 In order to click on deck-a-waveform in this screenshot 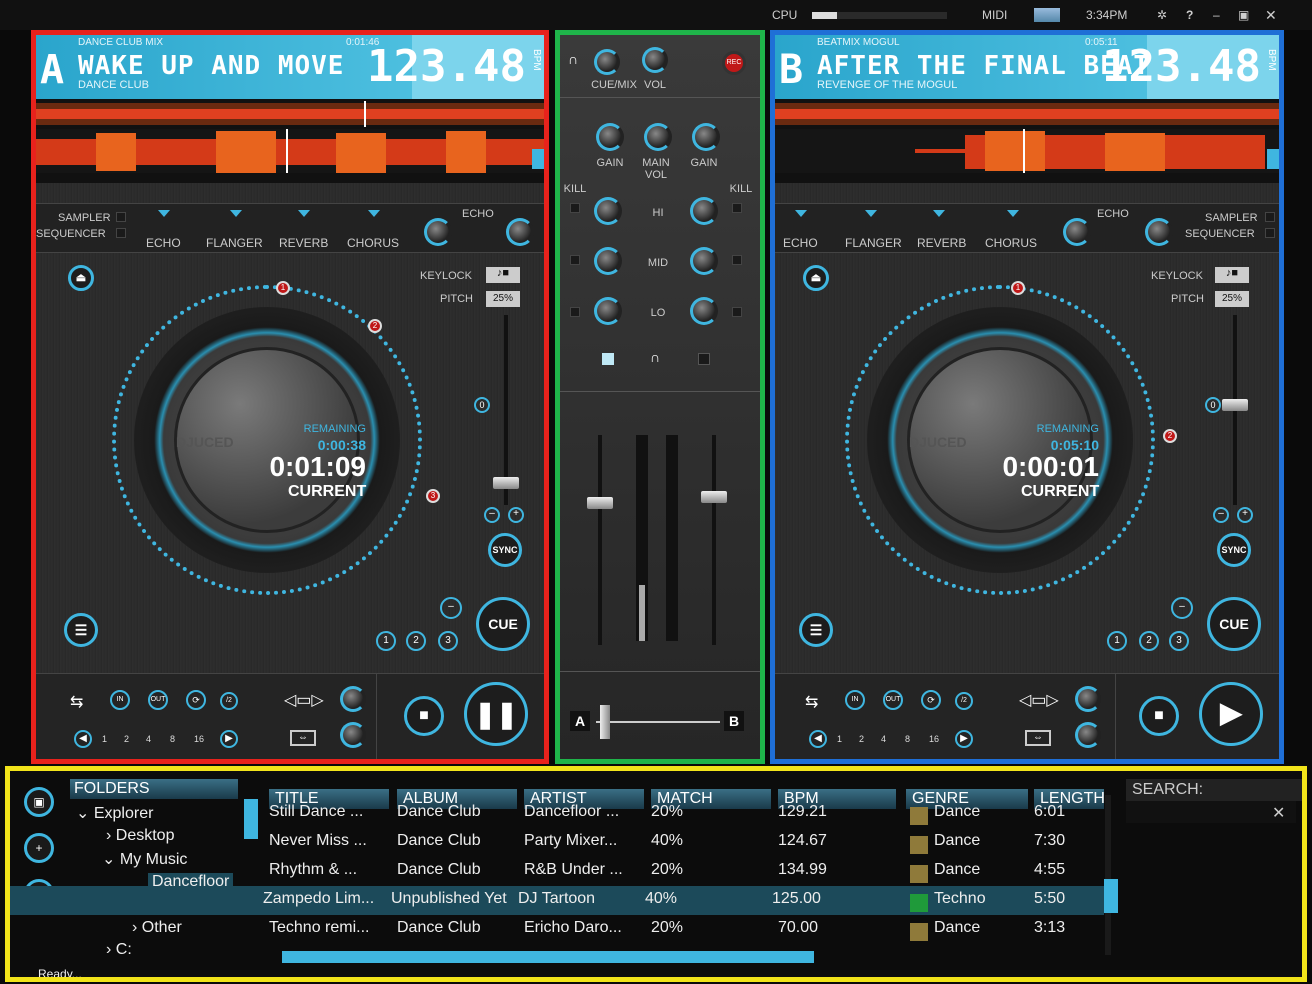, I will do `click(290, 141)`.